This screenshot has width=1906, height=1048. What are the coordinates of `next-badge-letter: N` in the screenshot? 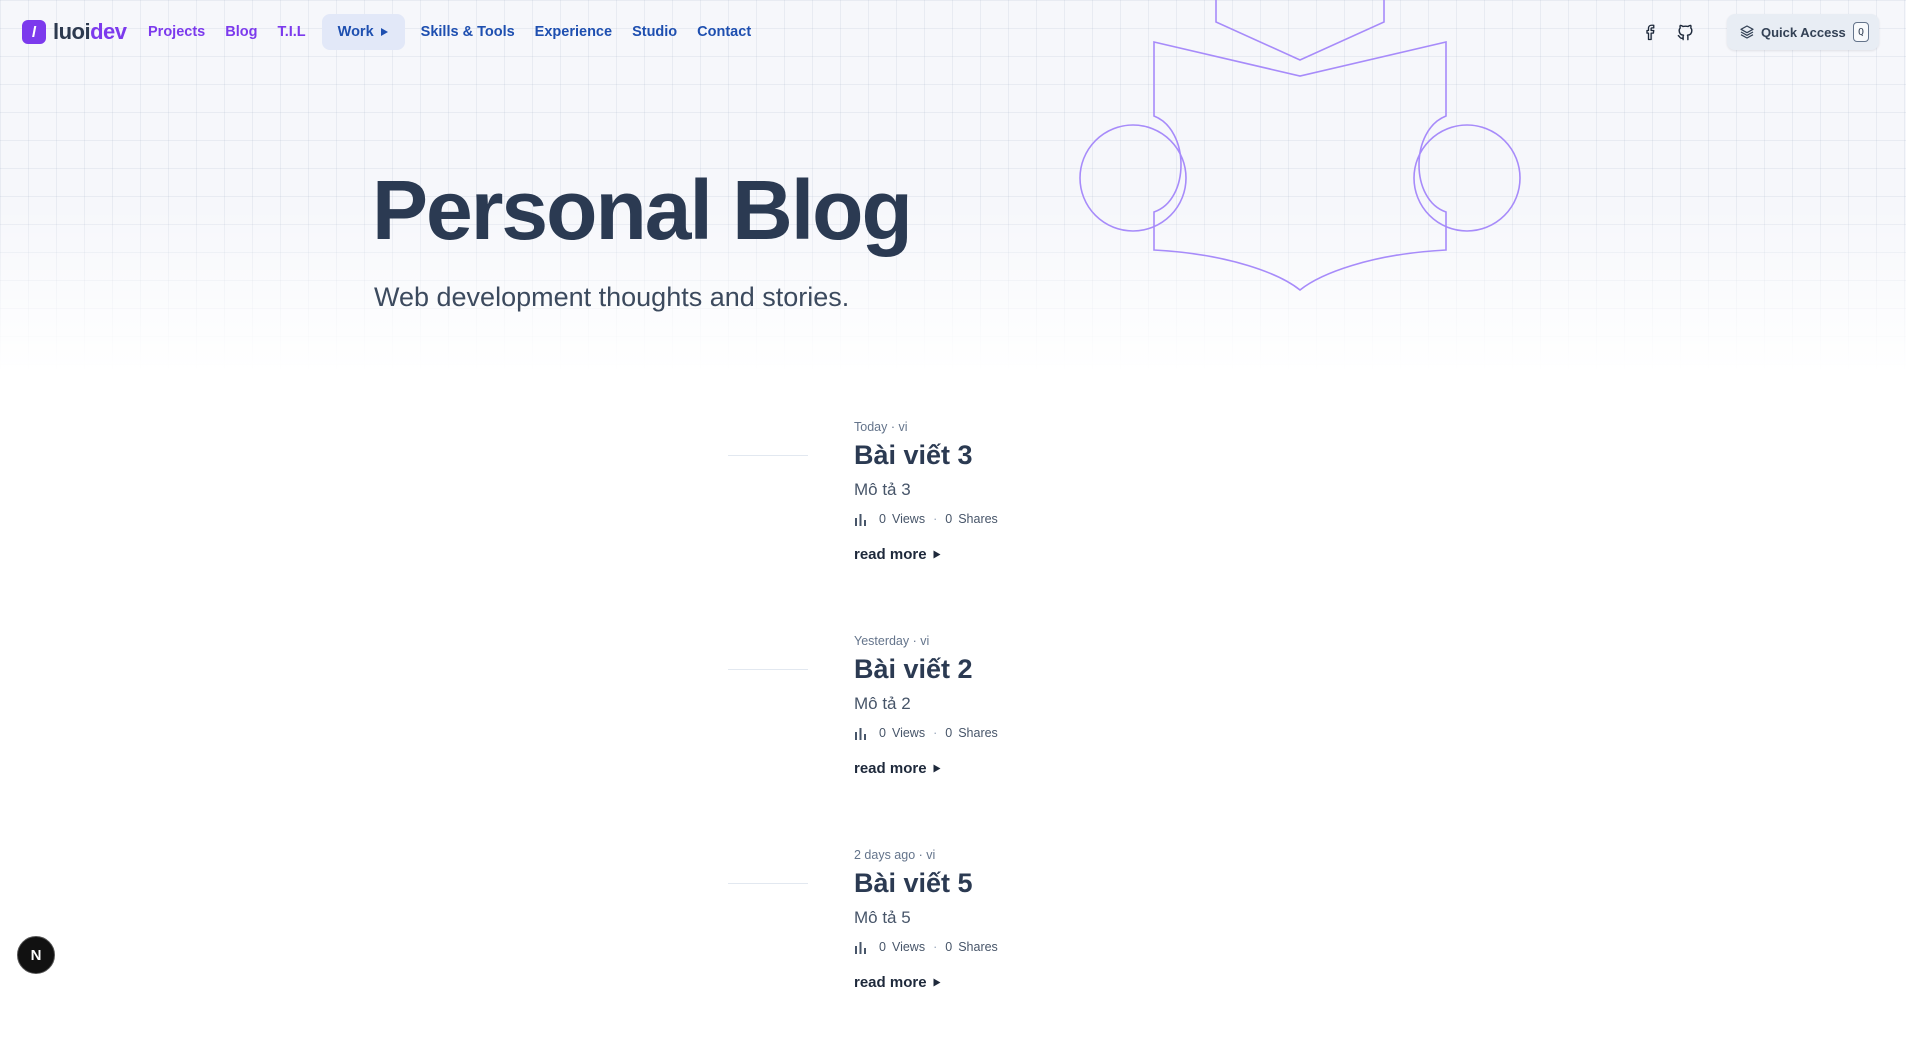 It's located at (36, 955).